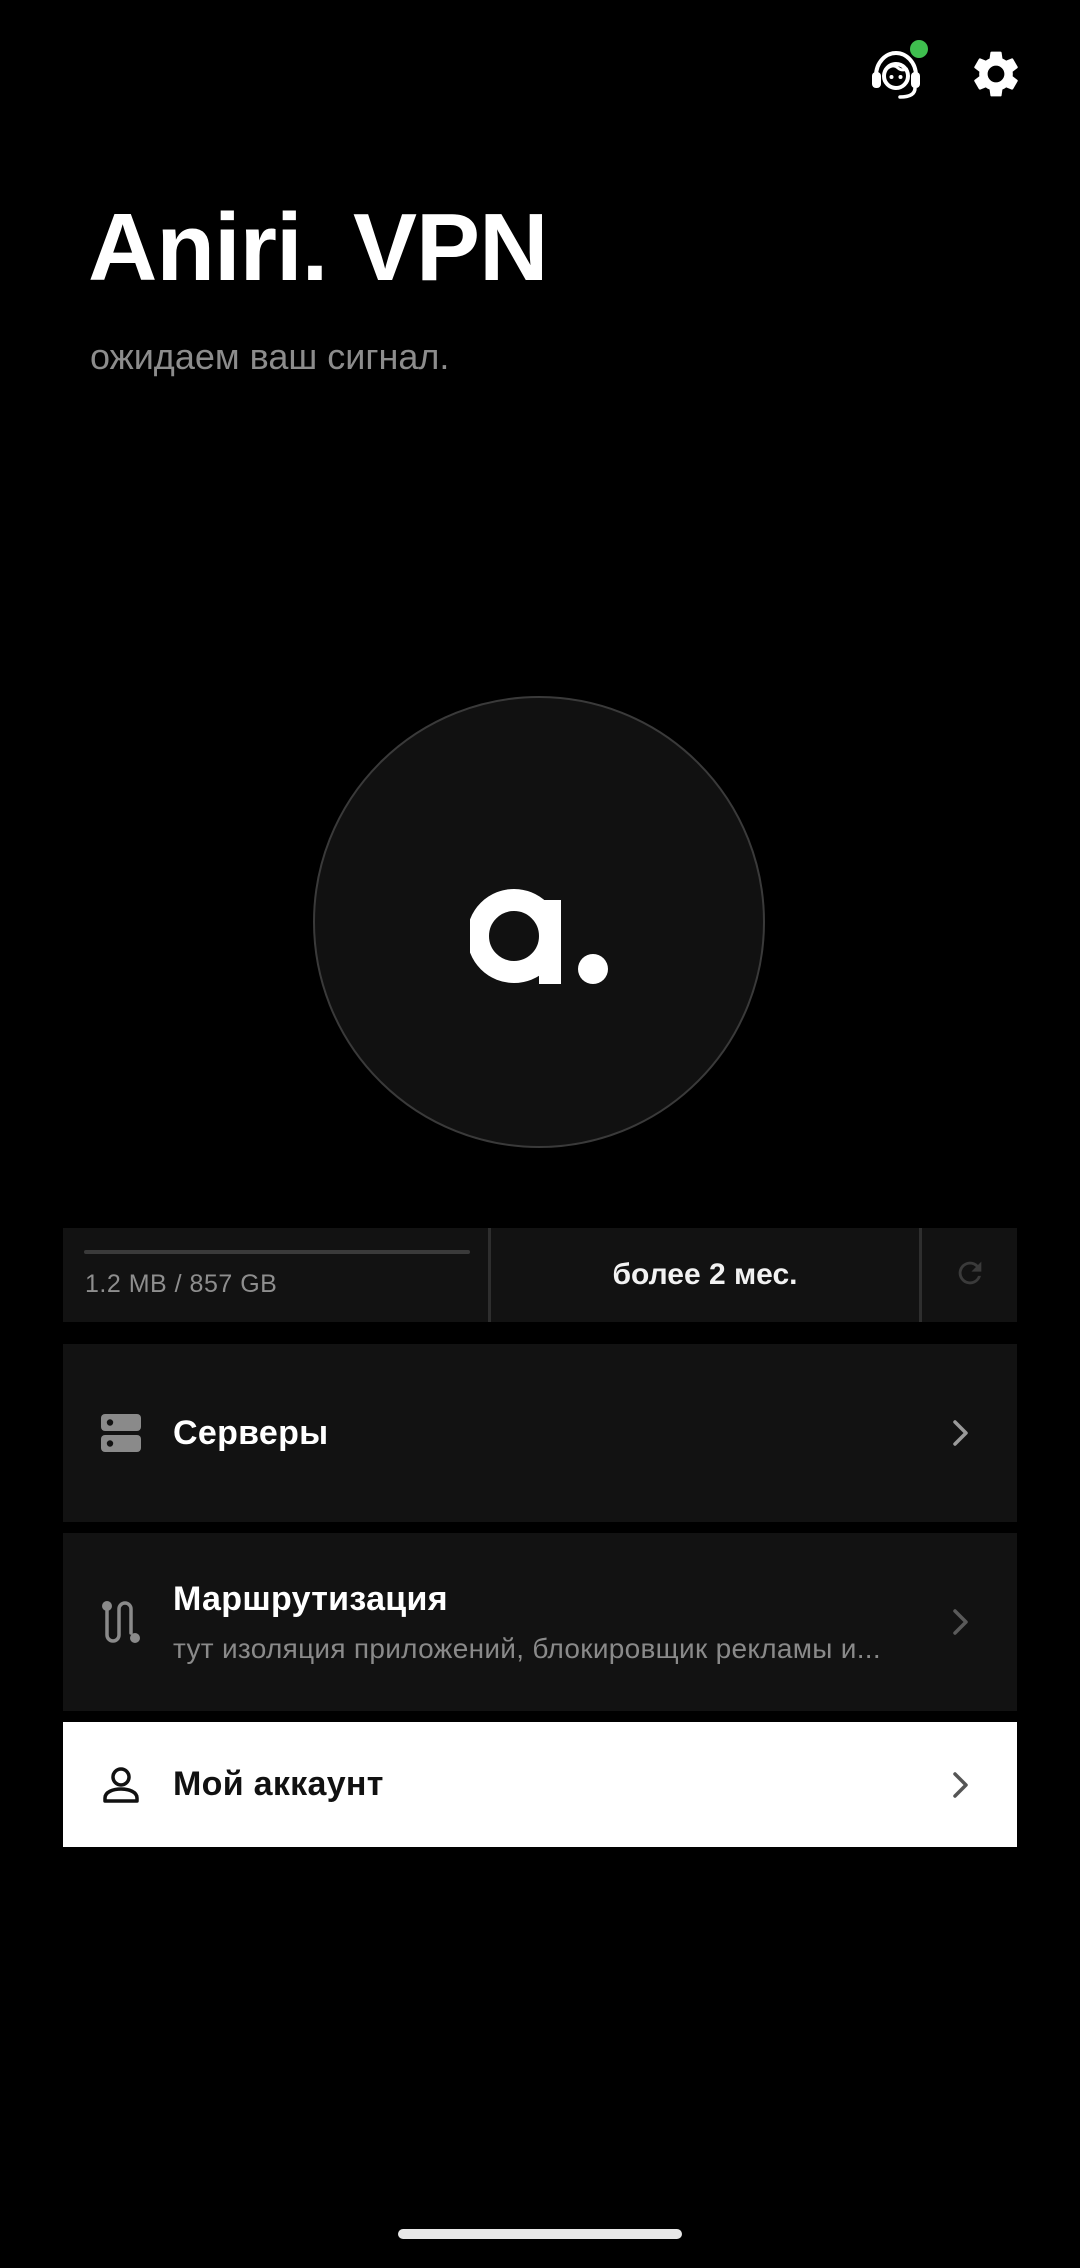 The height and width of the screenshot is (2268, 1080). I want to click on subscription-stats: 1.2 MB / 857 GB более 2 мес., so click(540, 1275).